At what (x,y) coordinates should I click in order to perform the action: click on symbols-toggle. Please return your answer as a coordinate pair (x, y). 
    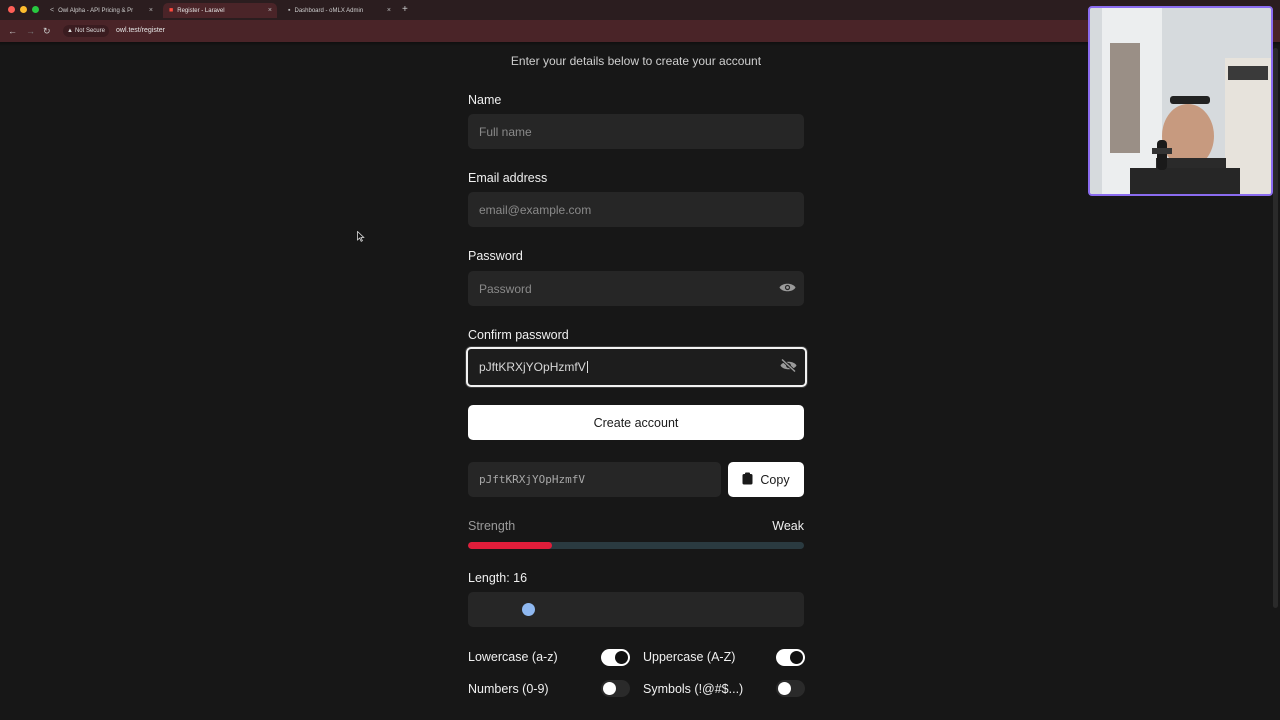
    Looking at the image, I should click on (790, 688).